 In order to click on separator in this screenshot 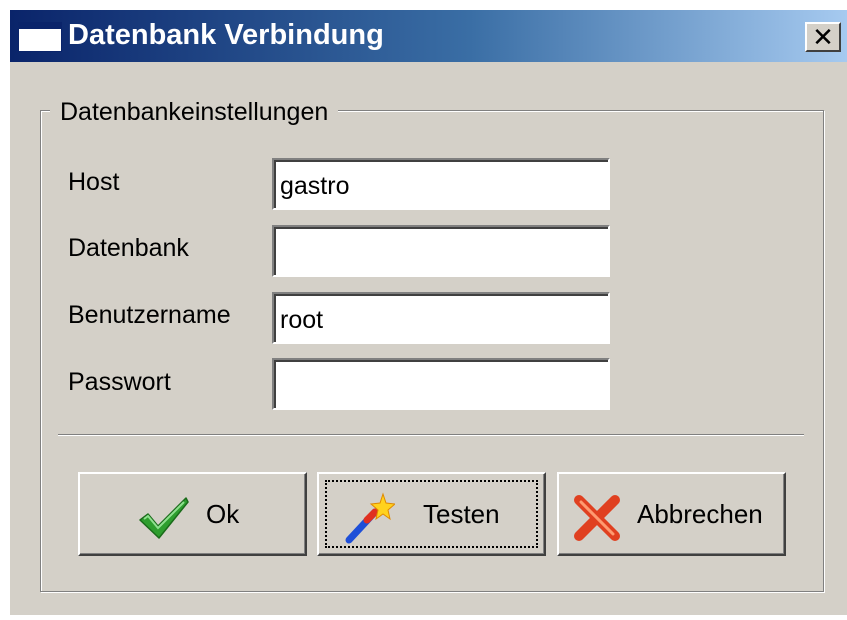, I will do `click(431, 435)`.